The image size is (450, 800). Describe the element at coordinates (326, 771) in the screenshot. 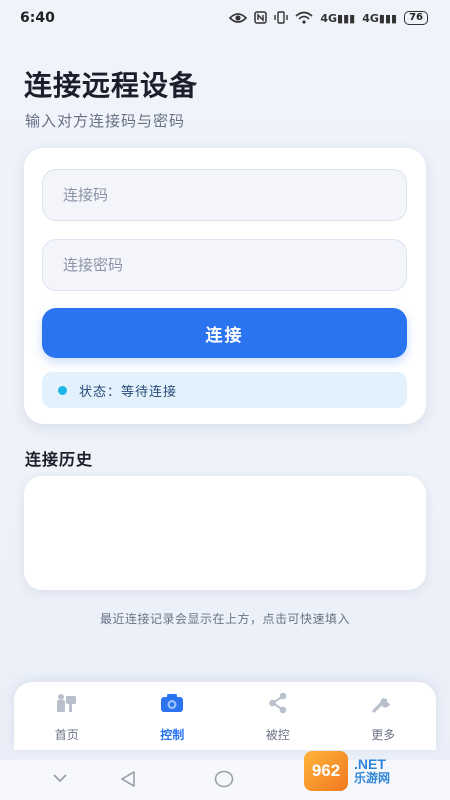

I see `watermark-logo: 962` at that location.